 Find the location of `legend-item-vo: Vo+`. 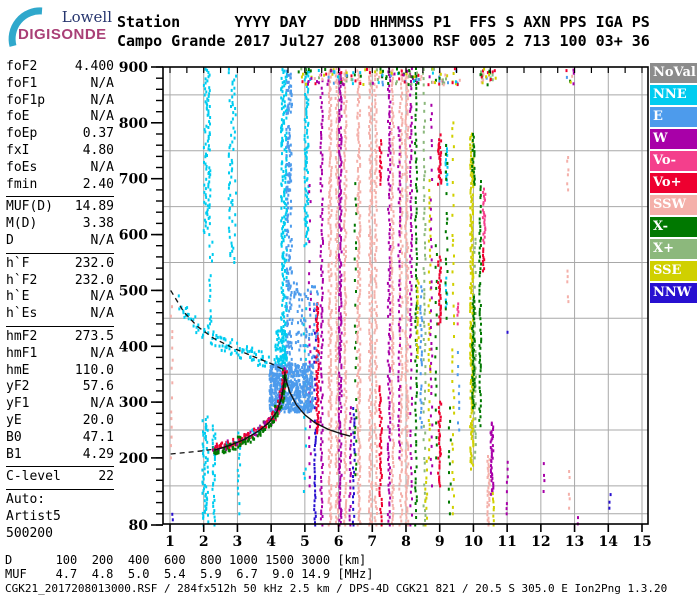

legend-item-vo: Vo+ is located at coordinates (673, 183).